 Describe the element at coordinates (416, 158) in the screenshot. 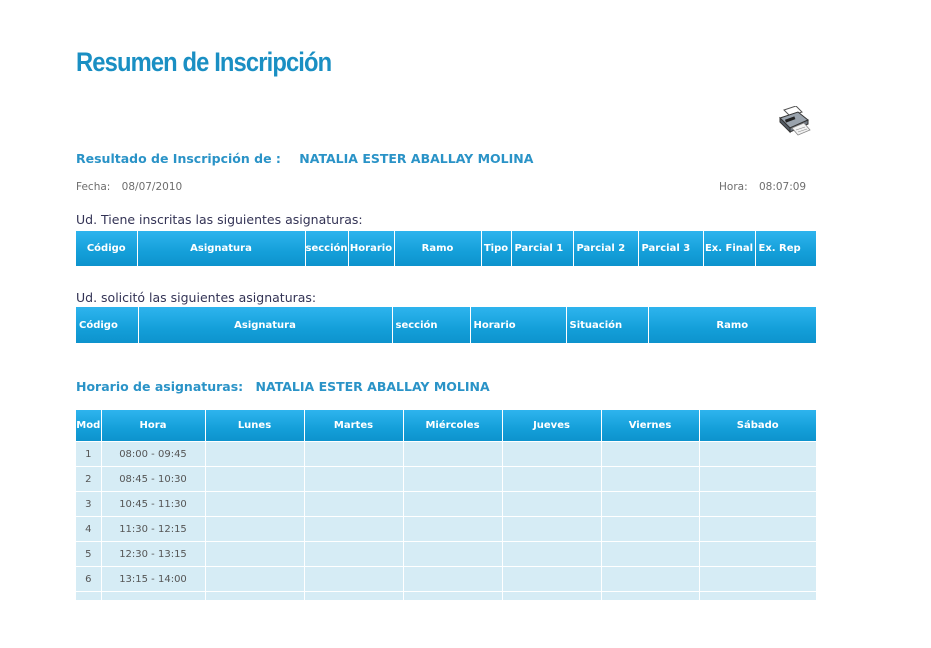

I see `student-name: NATALIA ESTER ABALLAY MOLINA` at that location.